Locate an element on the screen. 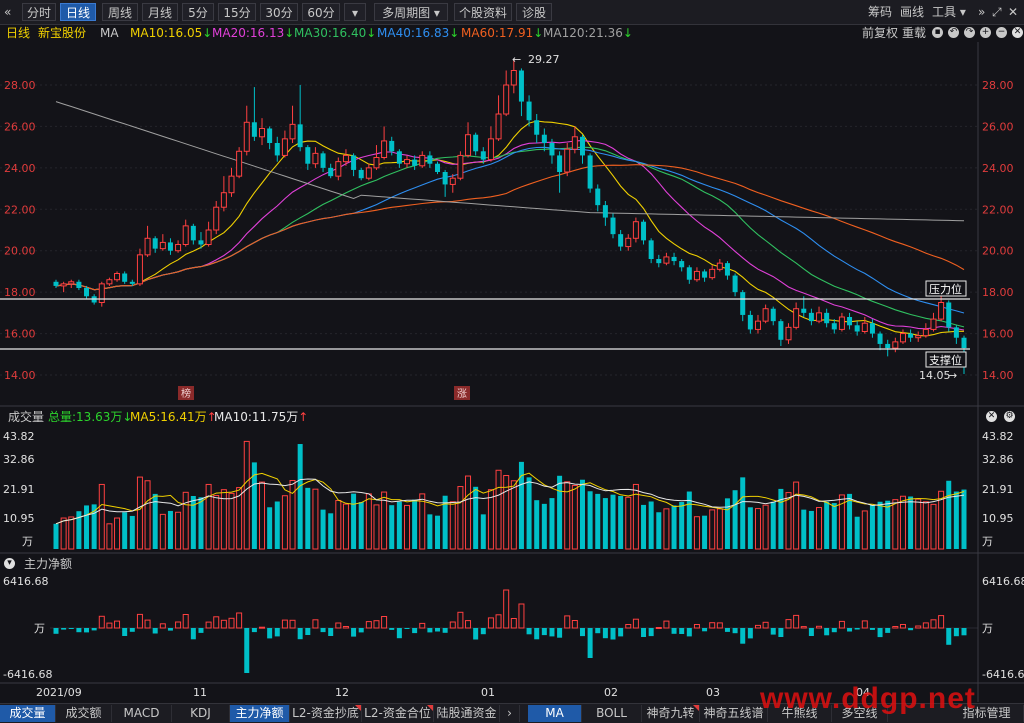  tab-30min: 30分 is located at coordinates (279, 12).